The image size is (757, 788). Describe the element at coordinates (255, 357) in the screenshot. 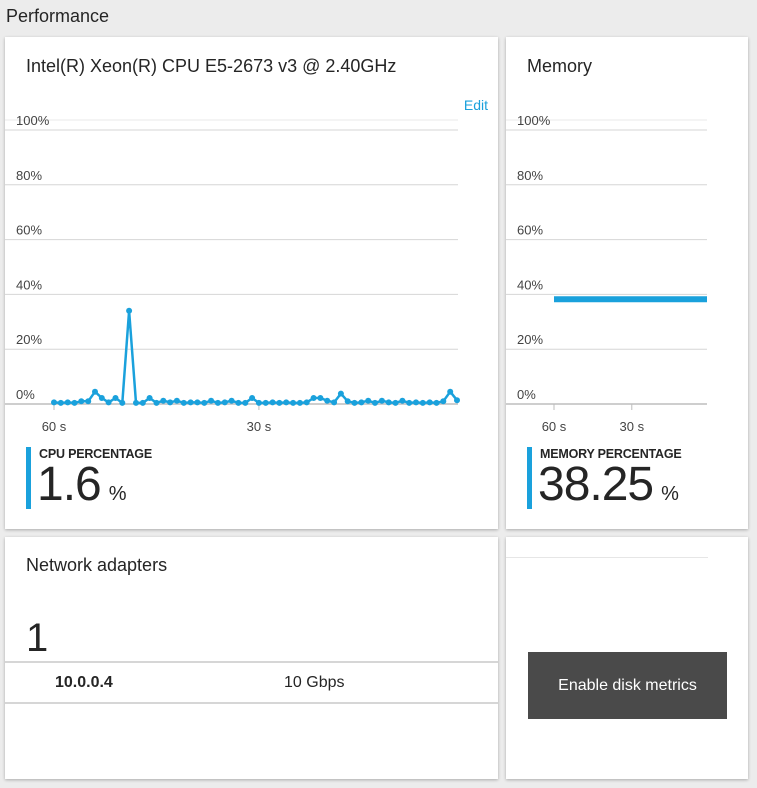

I see `cpu-series-line` at that location.